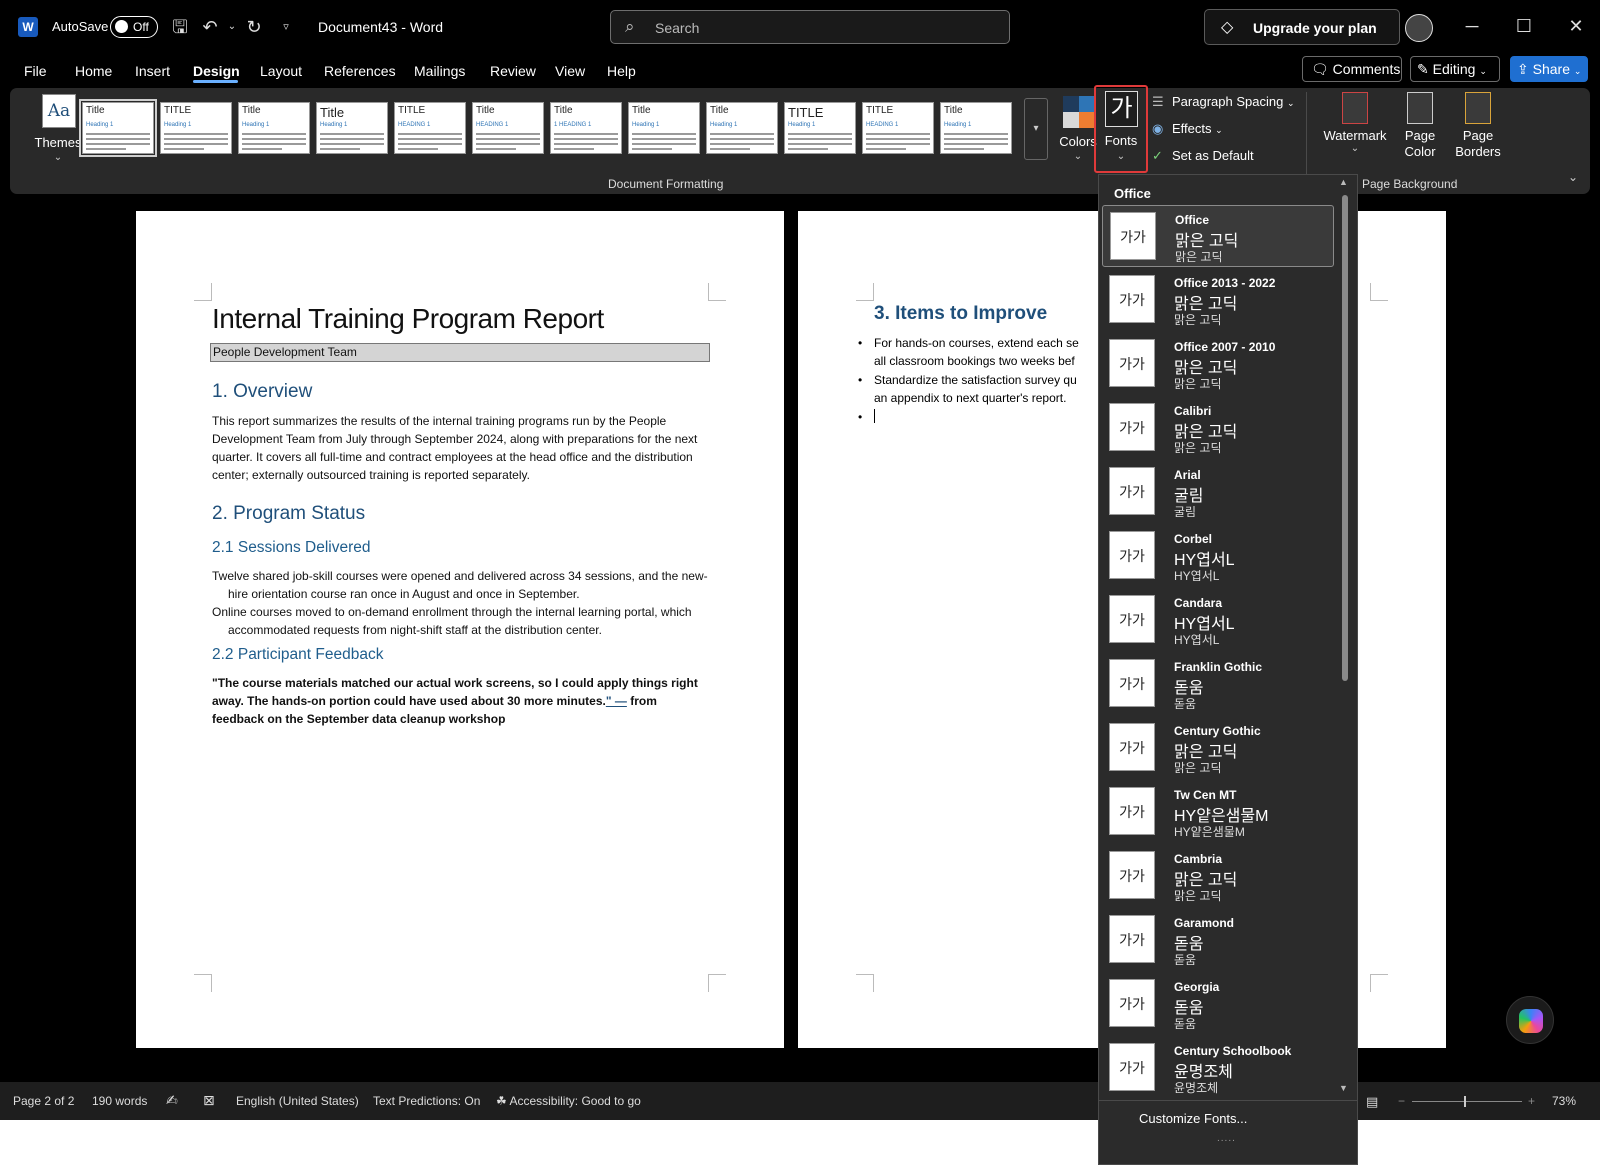 The height and width of the screenshot is (1165, 1600). I want to click on zoom-slider, so click(1467, 1101).